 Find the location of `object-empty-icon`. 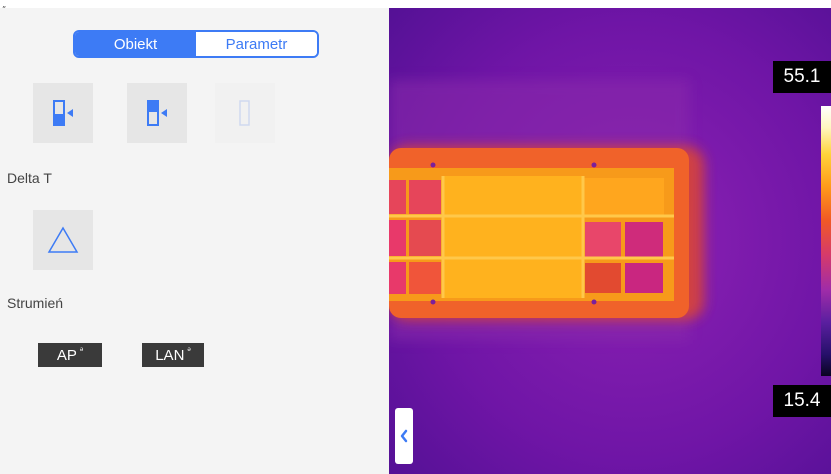

object-empty-icon is located at coordinates (244, 113).